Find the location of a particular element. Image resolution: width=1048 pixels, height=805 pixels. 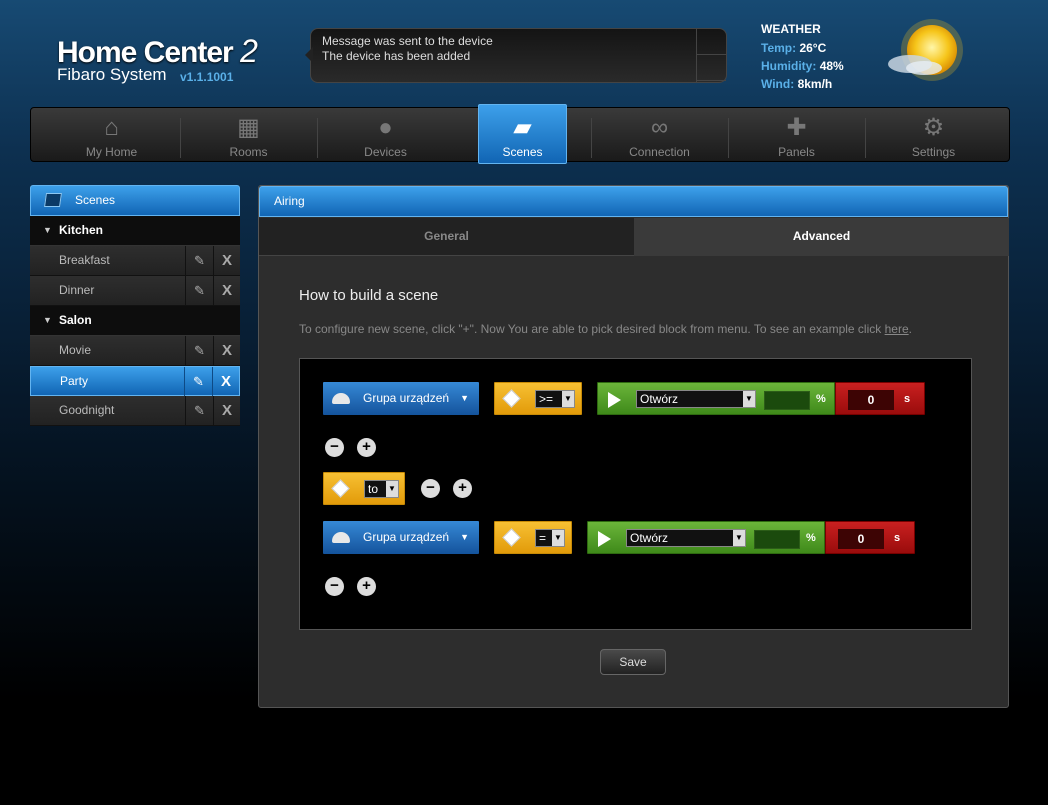

nav-settings: ⚙ Settings is located at coordinates (933, 135).